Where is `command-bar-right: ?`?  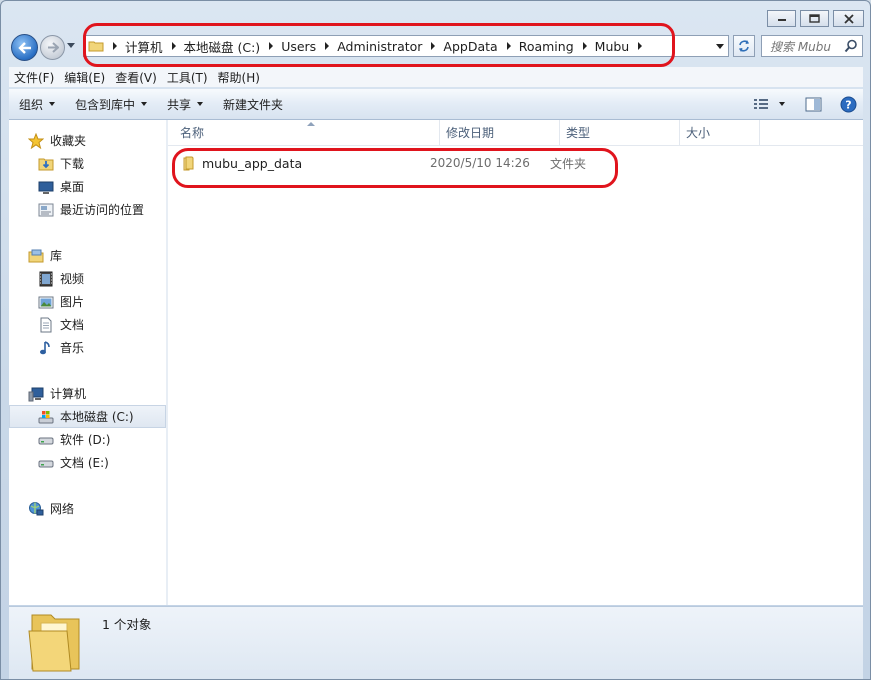
command-bar-right: ? is located at coordinates (799, 104).